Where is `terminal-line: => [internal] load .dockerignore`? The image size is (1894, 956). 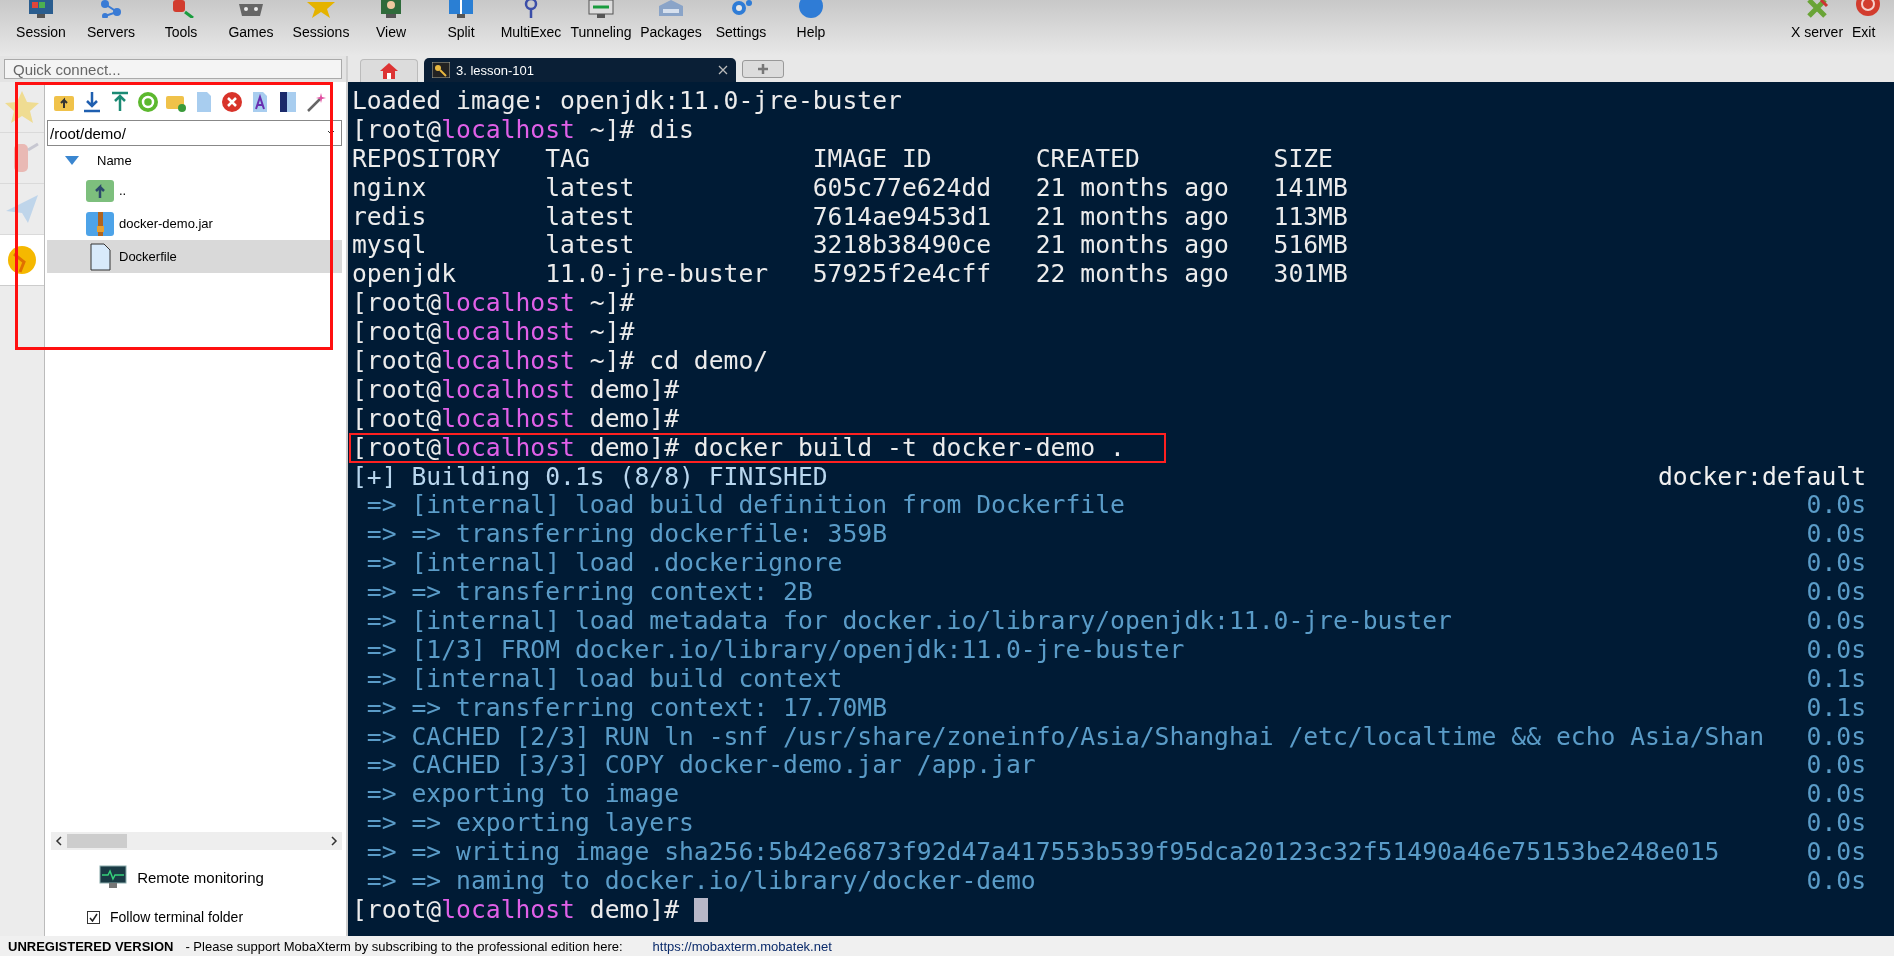 terminal-line: => [internal] load .dockerignore is located at coordinates (604, 564).